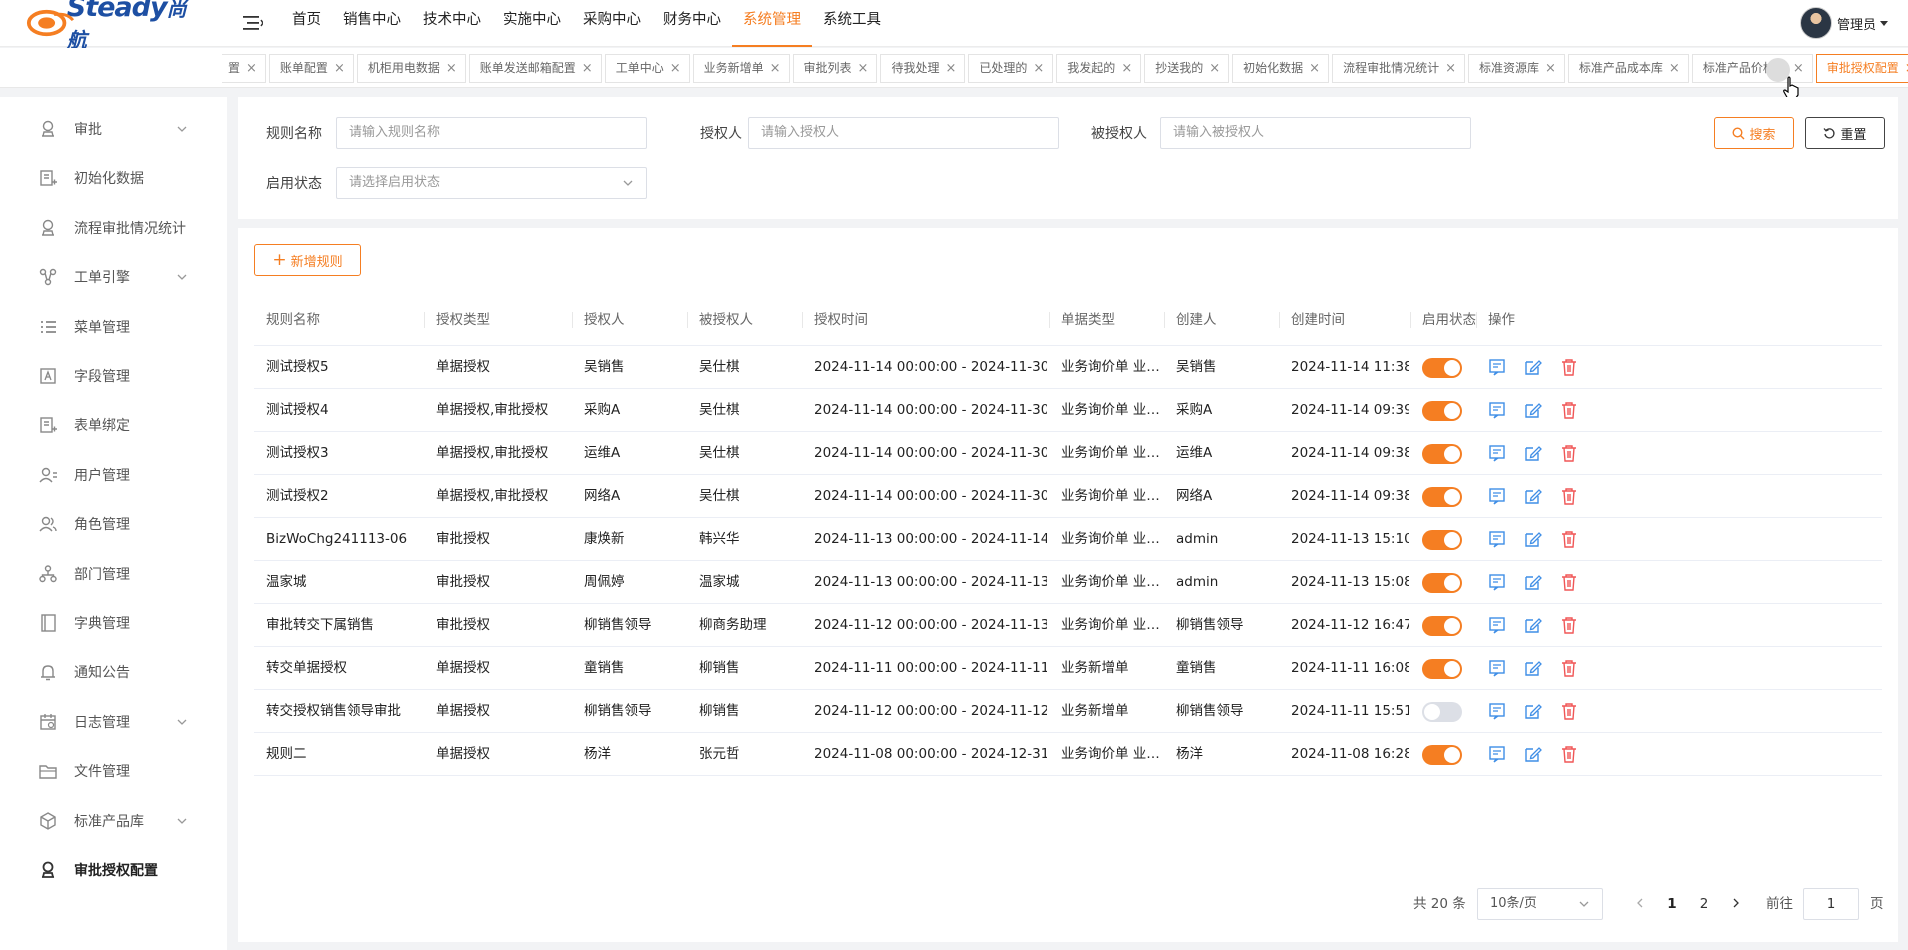  I want to click on sidebar-item-4: 菜单管理, so click(113, 327).